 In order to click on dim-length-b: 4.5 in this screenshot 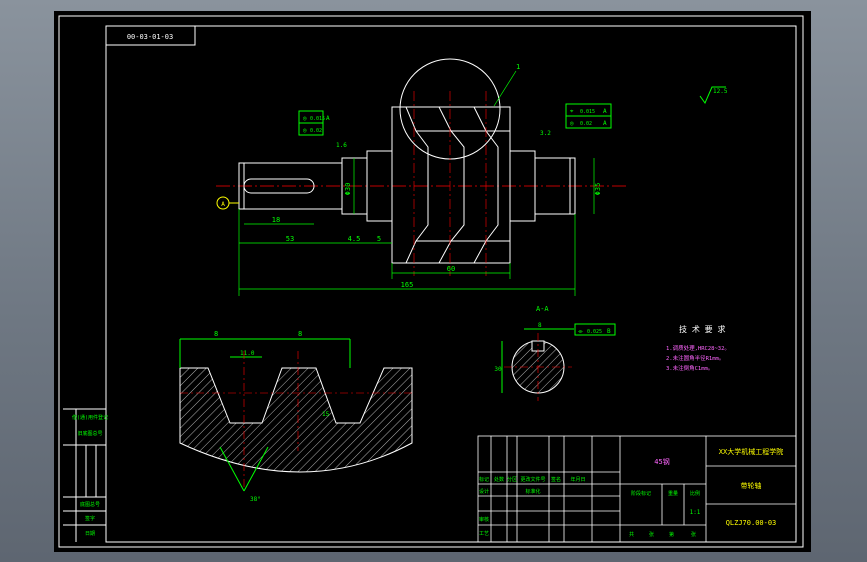, I will do `click(354, 239)`.